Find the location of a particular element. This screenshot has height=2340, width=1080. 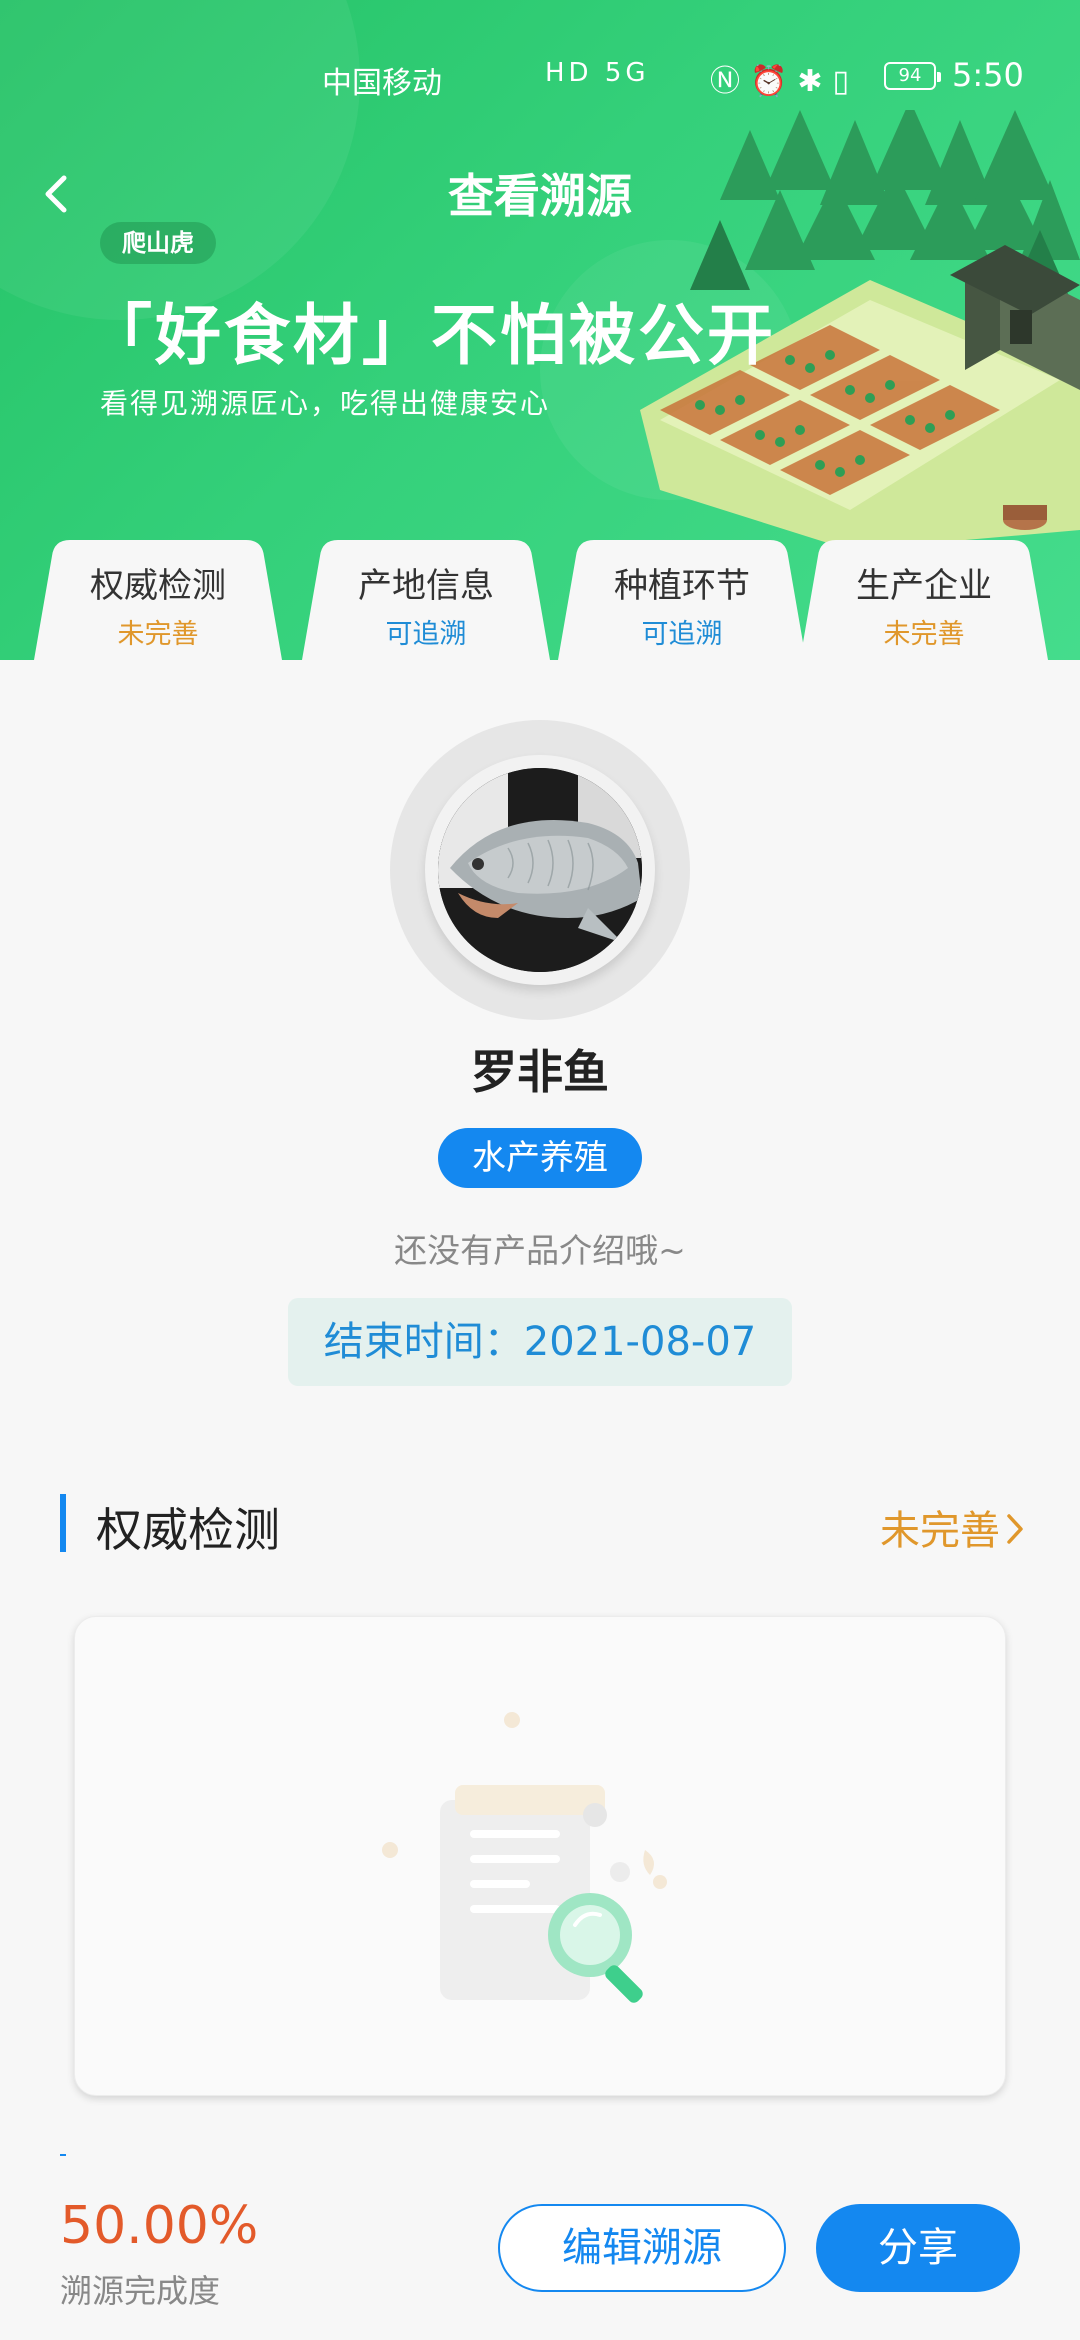

trace-tabs: 权威检测 未完善 产地信息 可追溯 种植环节 可追溯 生产企业 未完善 is located at coordinates (540, 600).